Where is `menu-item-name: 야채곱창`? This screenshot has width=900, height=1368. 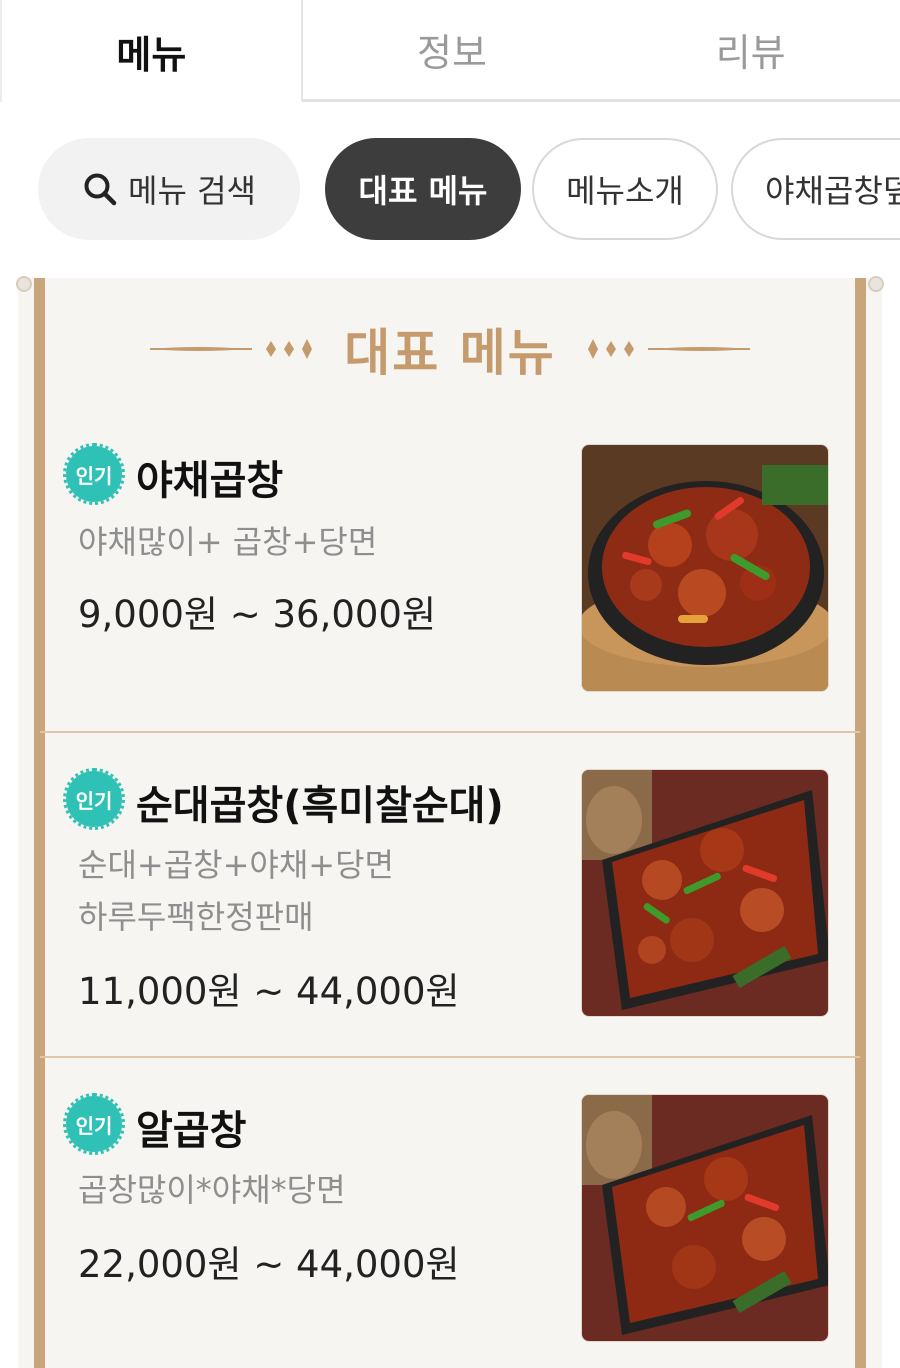
menu-item-name: 야채곱창 is located at coordinates (210, 481).